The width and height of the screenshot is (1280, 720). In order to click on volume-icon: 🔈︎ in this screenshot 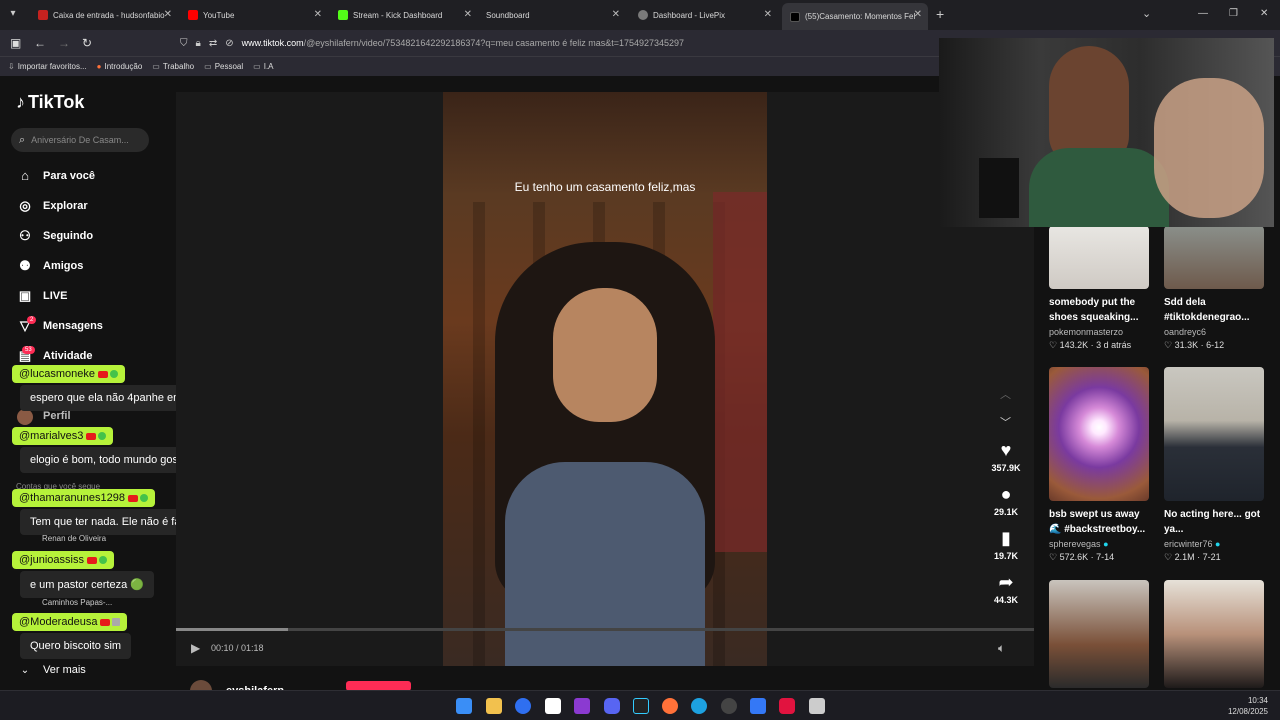, I will do `click(1001, 648)`.